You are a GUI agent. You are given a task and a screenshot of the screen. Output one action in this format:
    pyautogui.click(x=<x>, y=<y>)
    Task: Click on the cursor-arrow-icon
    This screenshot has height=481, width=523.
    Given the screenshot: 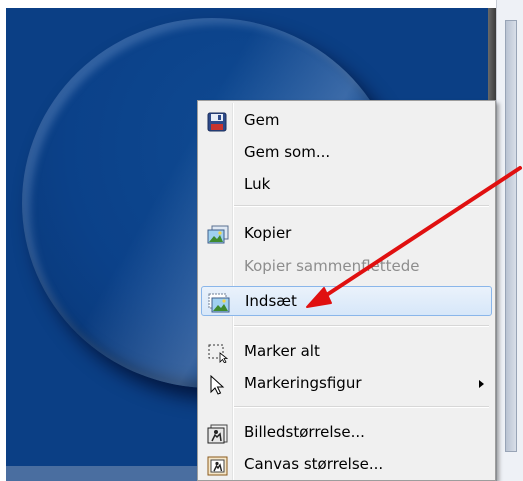 What is the action you would take?
    pyautogui.click(x=217, y=384)
    